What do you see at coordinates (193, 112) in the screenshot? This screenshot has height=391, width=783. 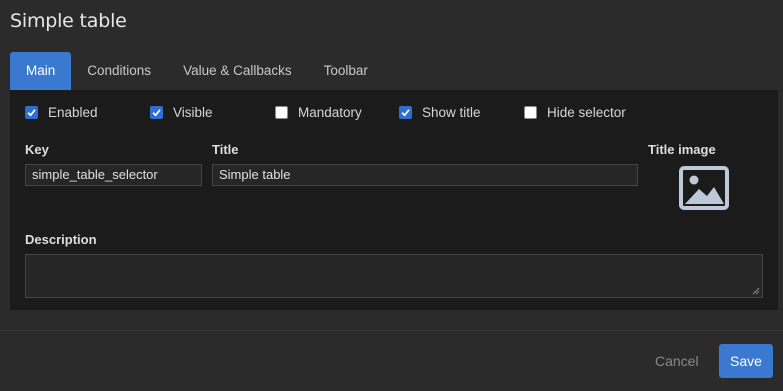 I see `visible-label: Visible` at bounding box center [193, 112].